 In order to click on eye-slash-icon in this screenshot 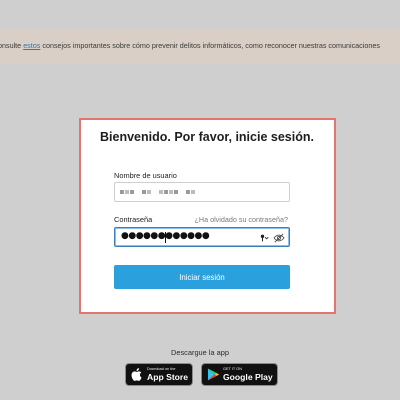, I will do `click(279, 238)`.